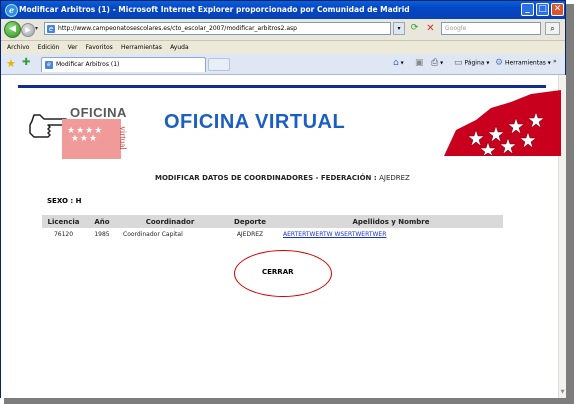 This screenshot has width=574, height=404. What do you see at coordinates (153, 234) in the screenshot?
I see `cell-coordinador: Coordinador Capital` at bounding box center [153, 234].